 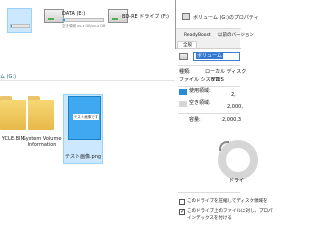 I want to click on used-label: 使用領域:, so click(x=200, y=91).